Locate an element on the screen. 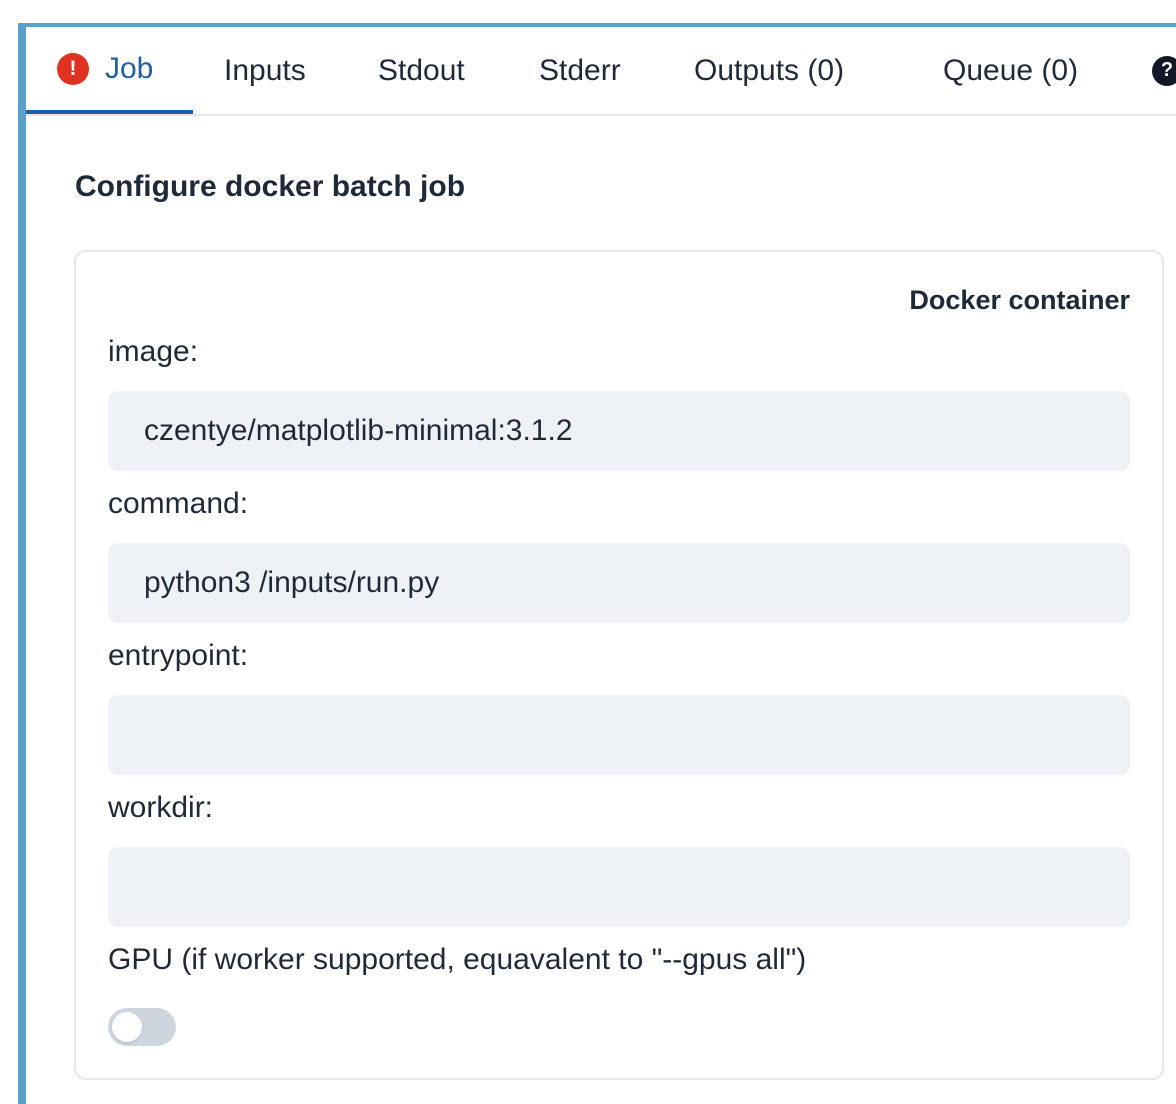 This screenshot has height=1104, width=1176. image-label: image: is located at coordinates (153, 351).